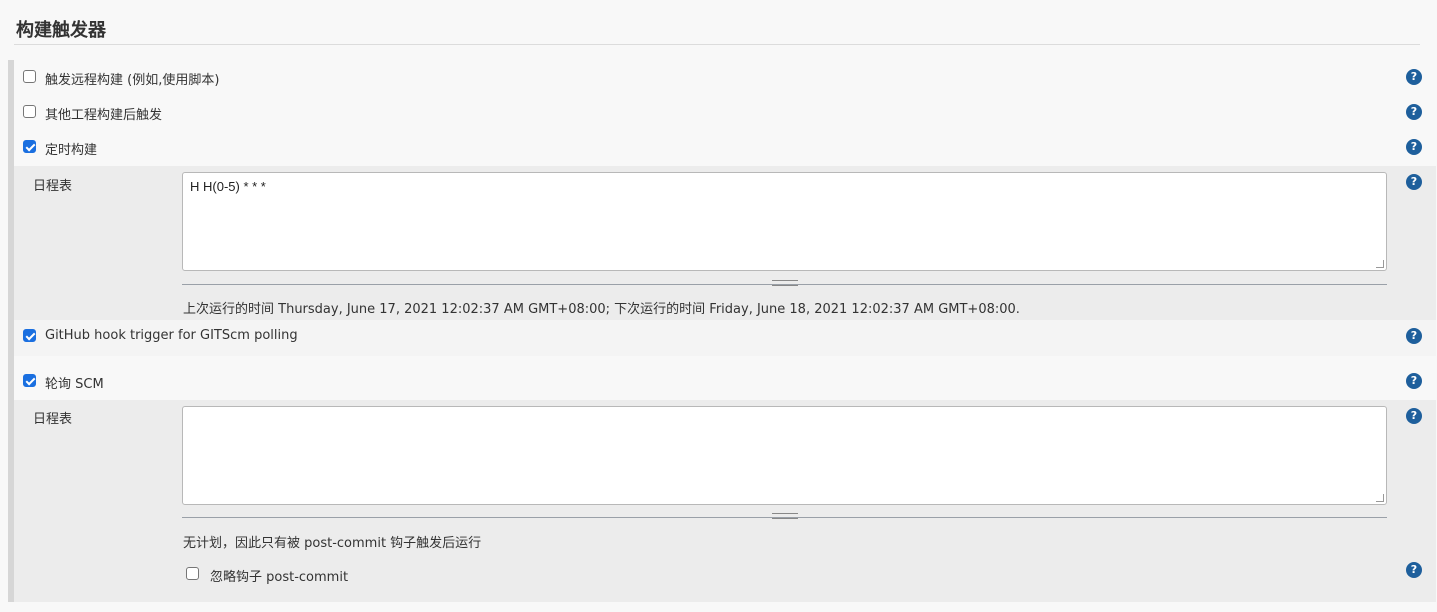  What do you see at coordinates (53, 419) in the screenshot?
I see `poll-scm-schedule-label: 日程表` at bounding box center [53, 419].